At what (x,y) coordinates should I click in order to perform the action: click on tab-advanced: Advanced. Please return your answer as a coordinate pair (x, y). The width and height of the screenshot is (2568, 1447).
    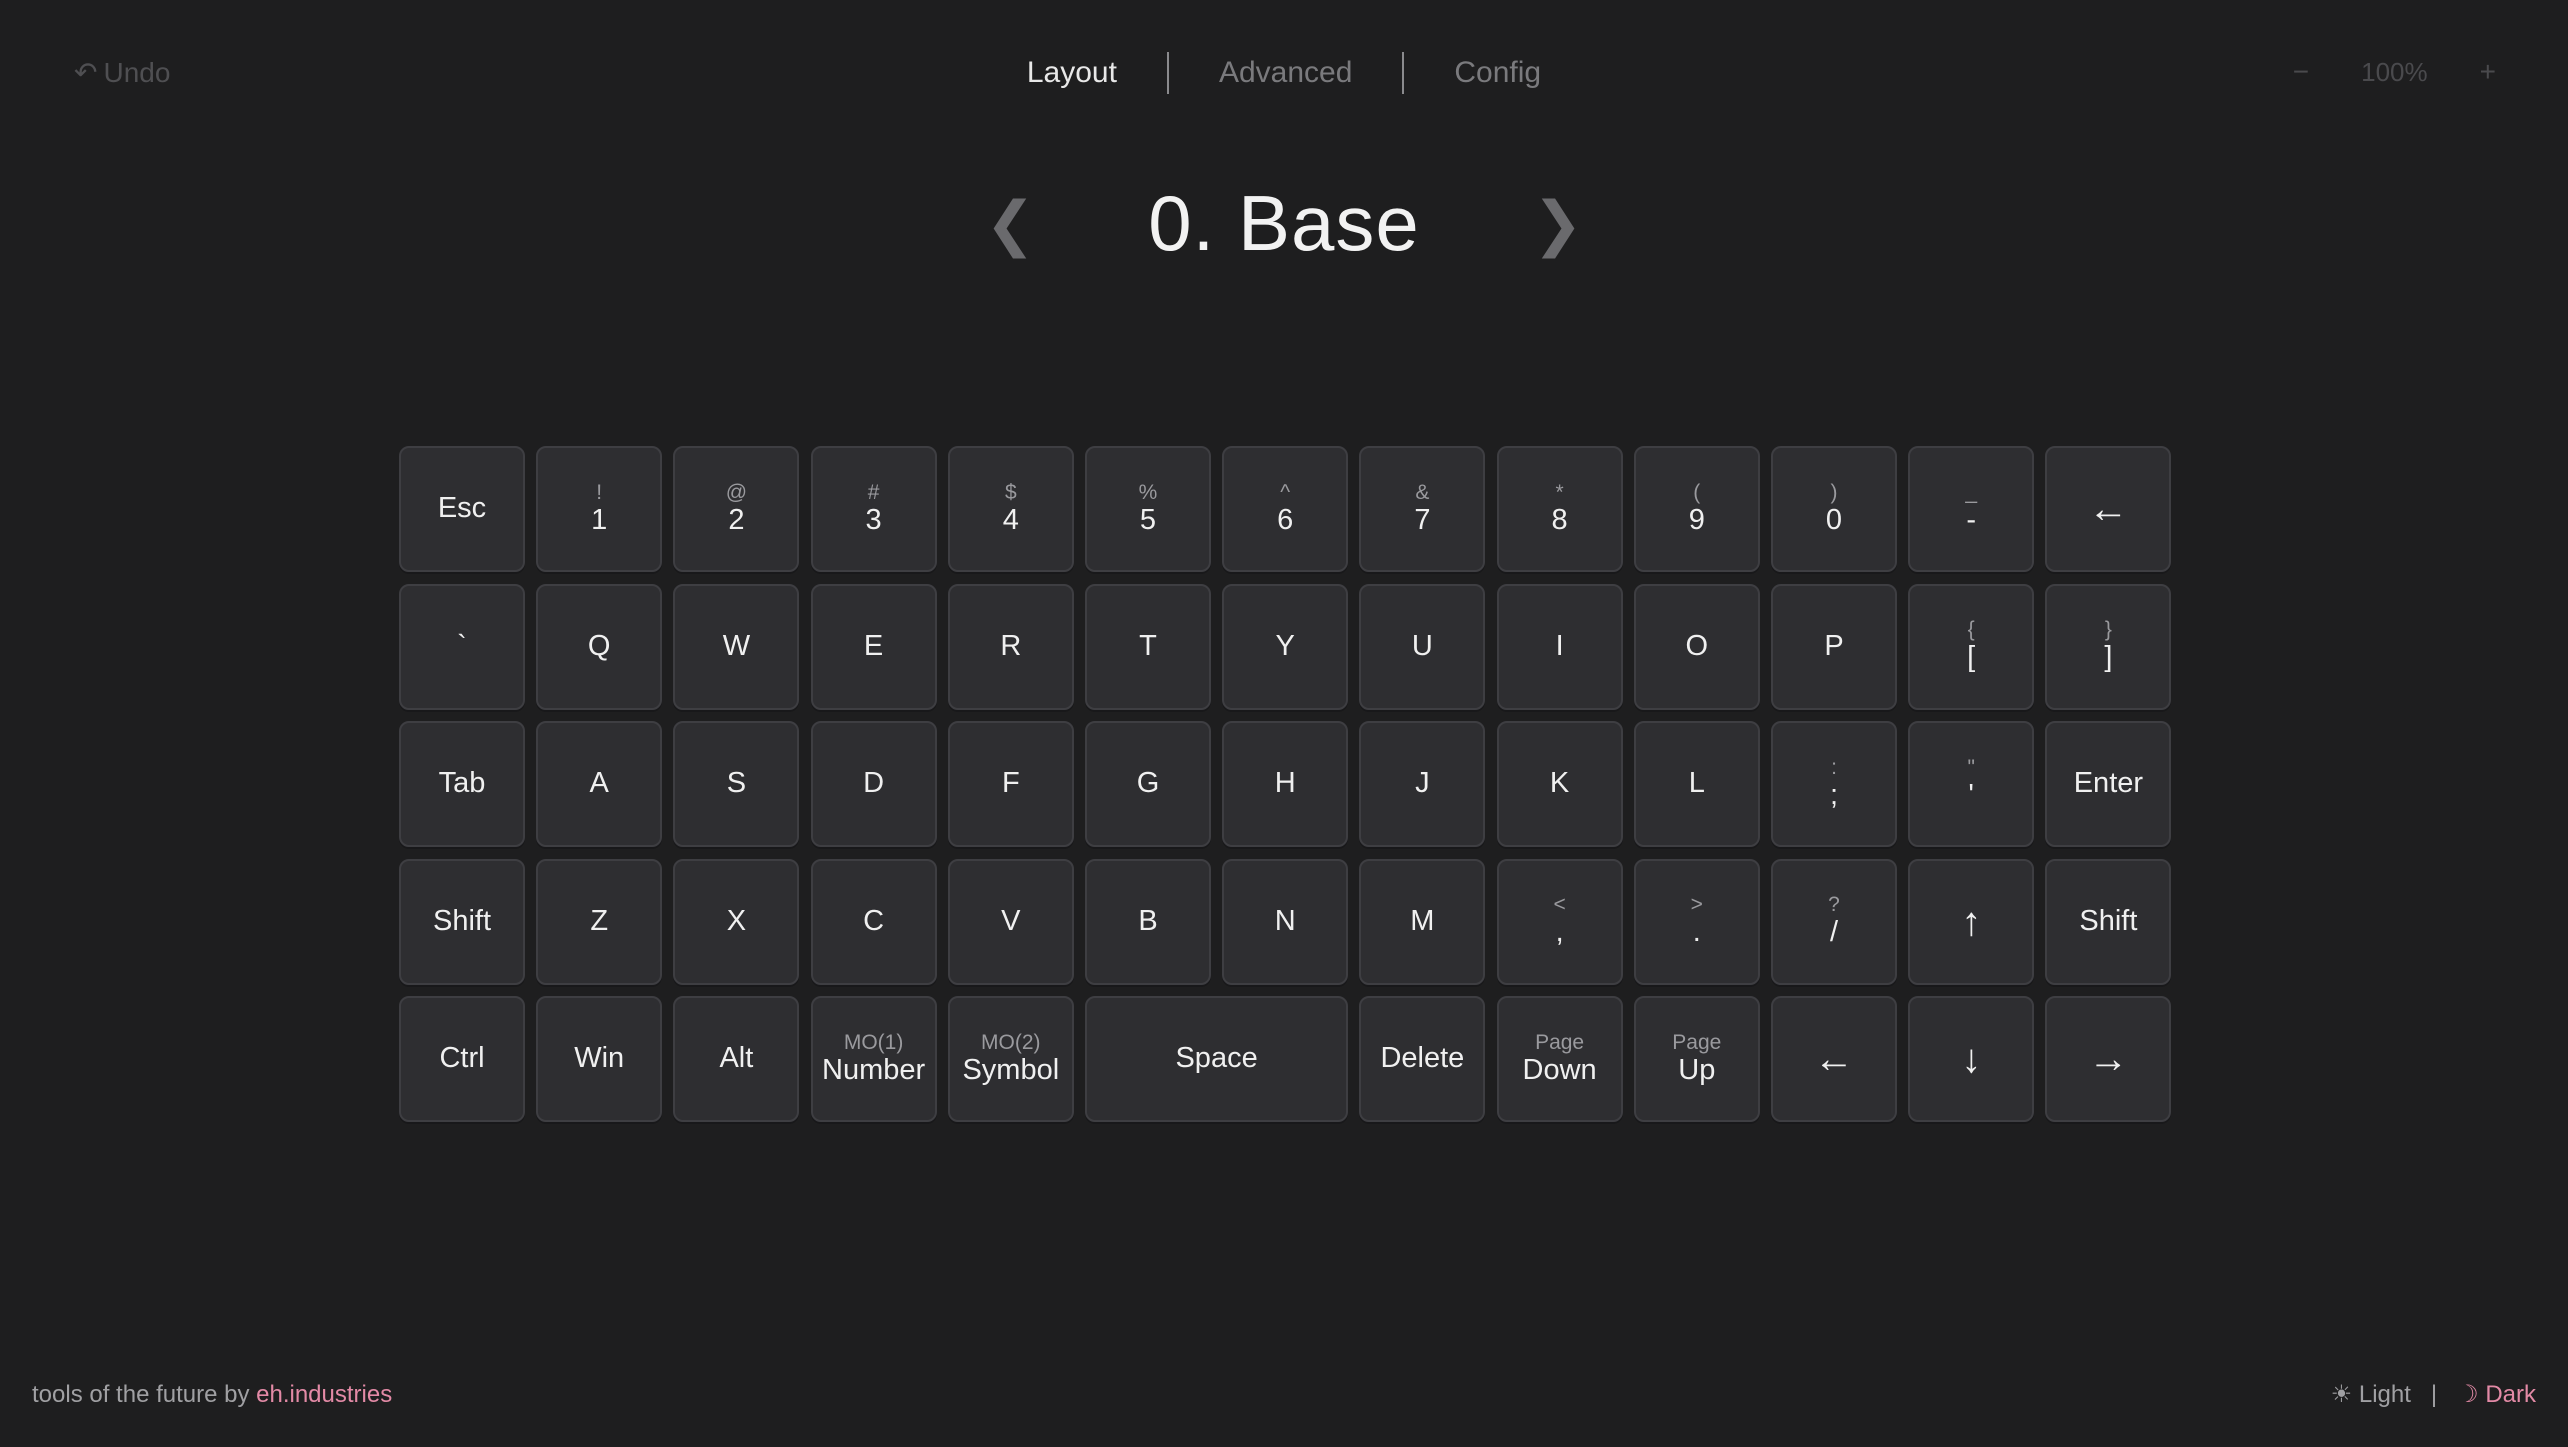
    Looking at the image, I should click on (1285, 73).